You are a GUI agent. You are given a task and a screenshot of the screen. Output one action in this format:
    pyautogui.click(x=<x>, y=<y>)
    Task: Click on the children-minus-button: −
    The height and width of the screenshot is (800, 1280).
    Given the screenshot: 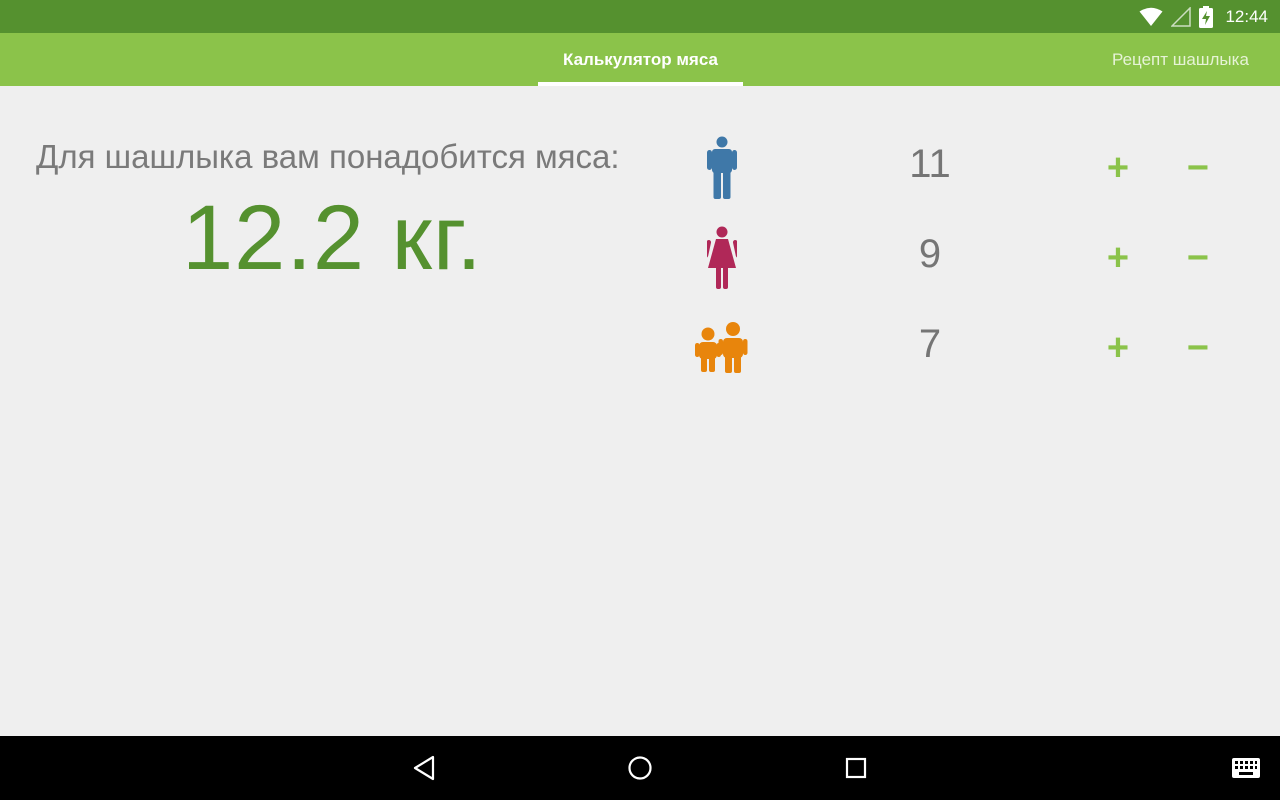 What is the action you would take?
    pyautogui.click(x=1198, y=348)
    